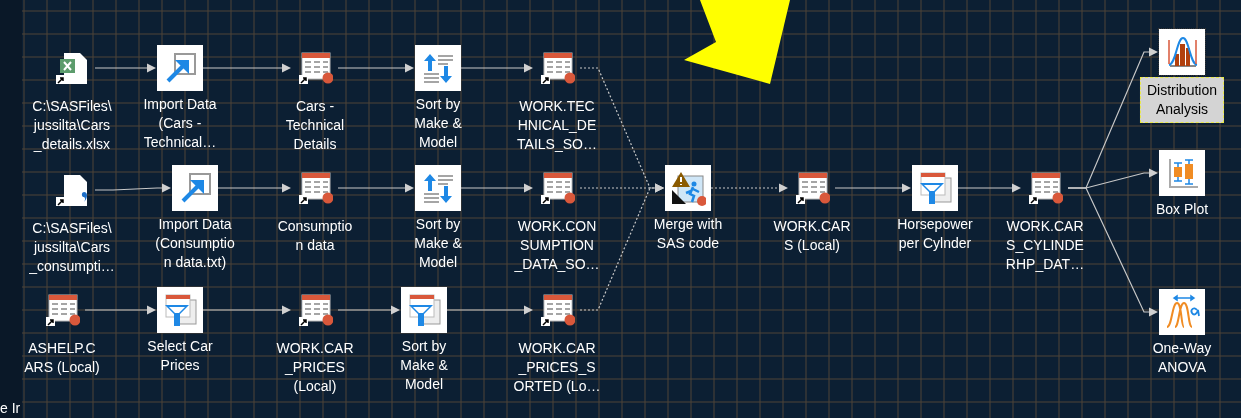  Describe the element at coordinates (688, 188) in the screenshot. I see `warning-runner-icon` at that location.